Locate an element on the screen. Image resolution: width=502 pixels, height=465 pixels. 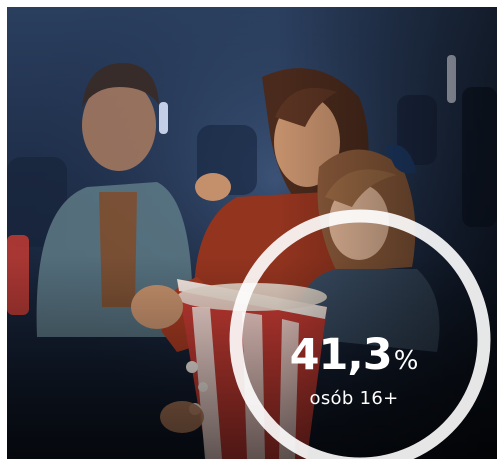
stat-unit: % is located at coordinates (406, 361).